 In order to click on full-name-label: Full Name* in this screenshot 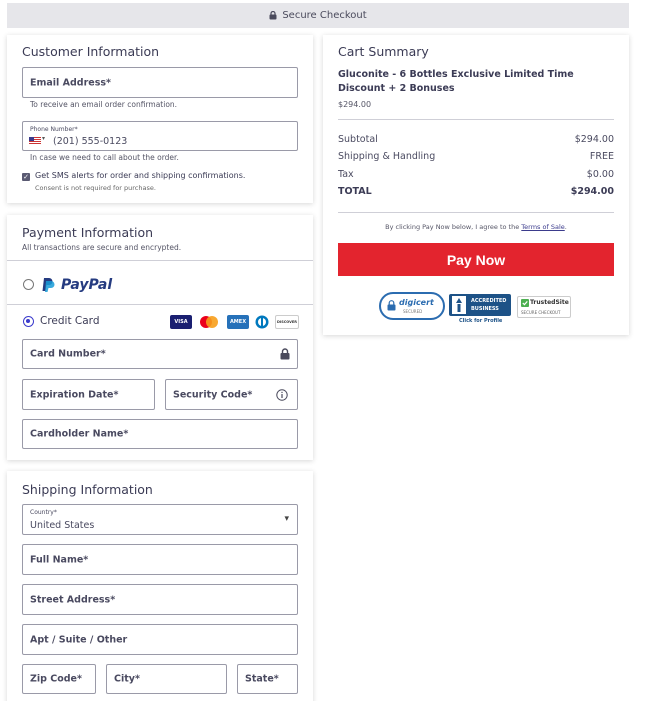, I will do `click(59, 559)`.